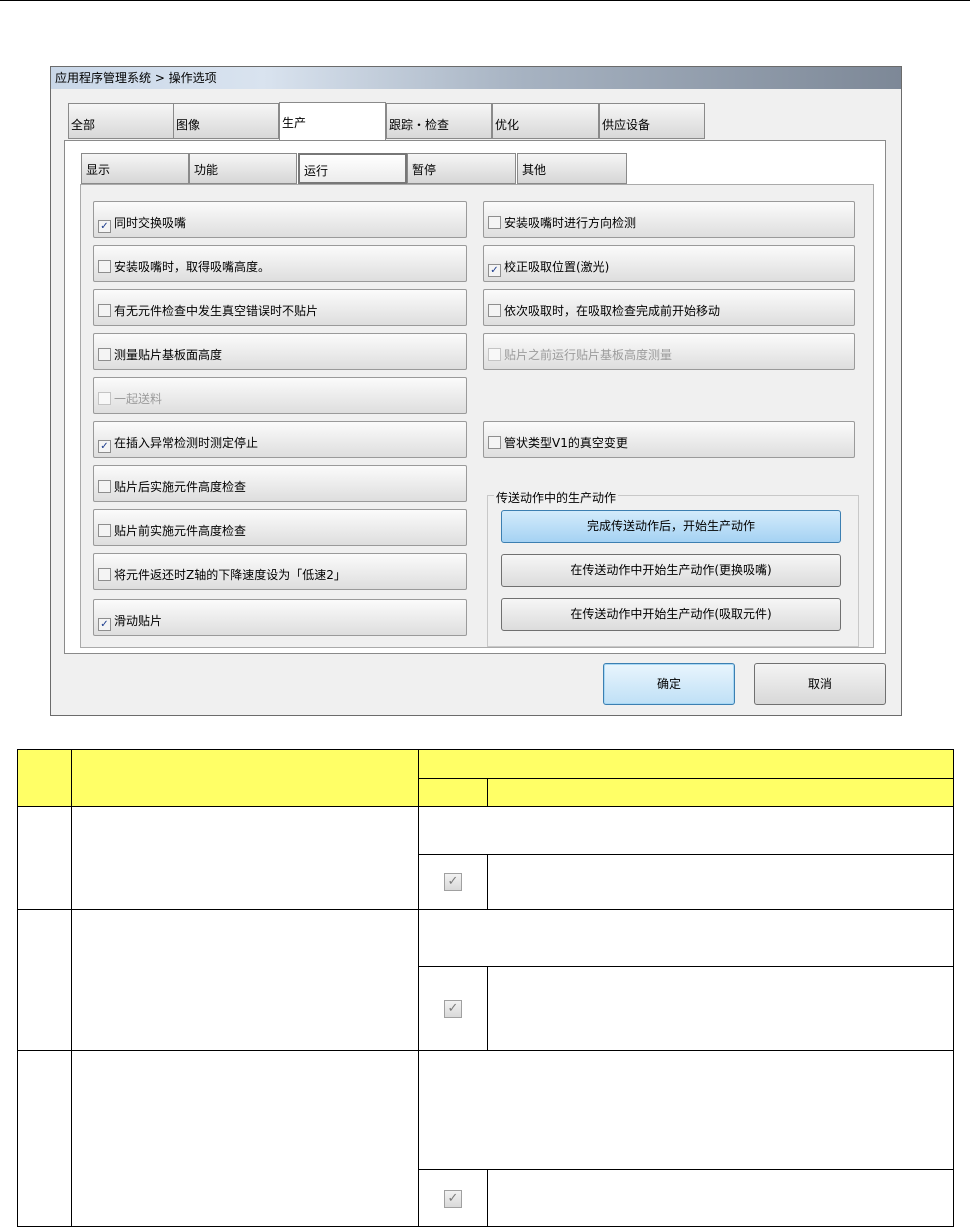 The width and height of the screenshot is (970, 1229). Describe the element at coordinates (230, 575) in the screenshot. I see `option-label: 将元件返还时Z轴的下降速度设为「低速2」` at that location.